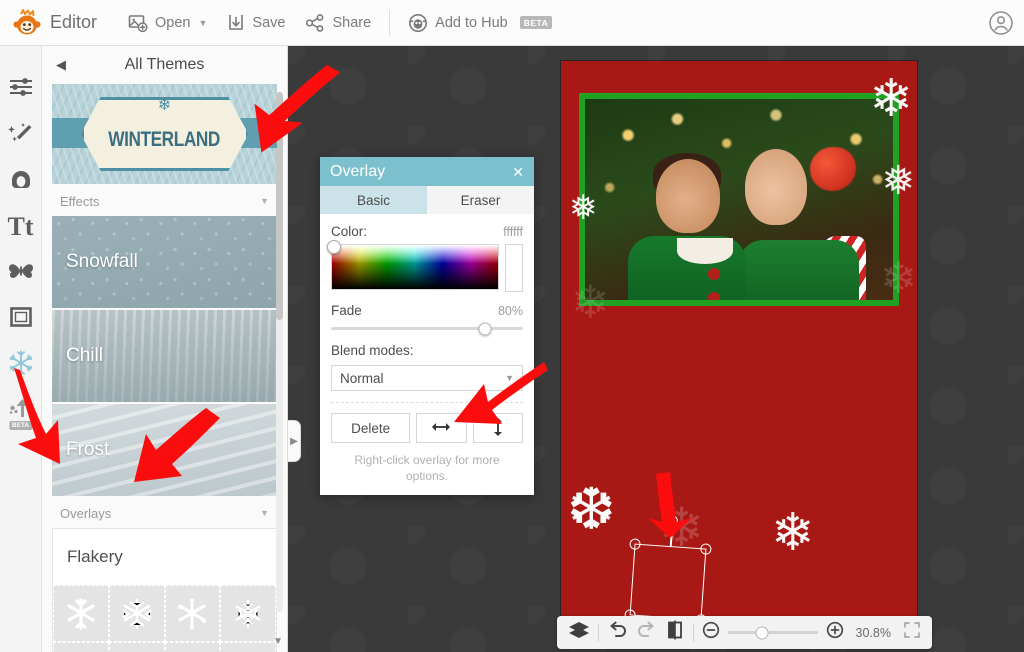 The width and height of the screenshot is (1024, 652). I want to click on tab-eraser: Eraser, so click(480, 200).